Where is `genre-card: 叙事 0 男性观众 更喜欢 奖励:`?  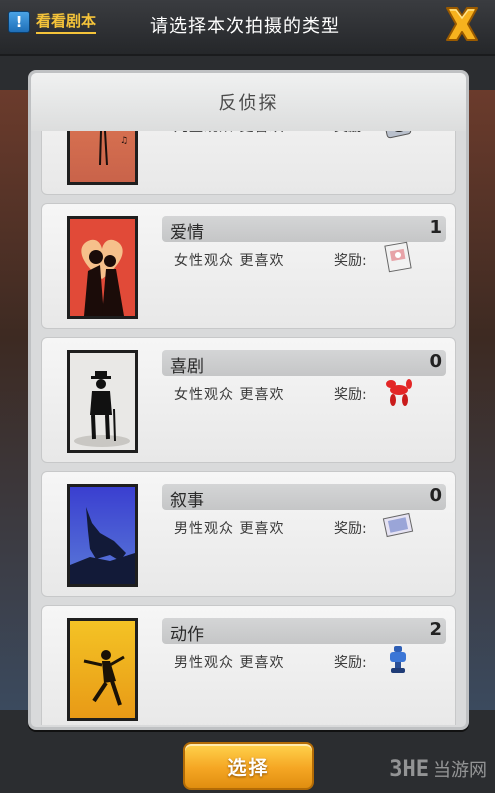 genre-card: 叙事 0 男性观众 更喜欢 奖励: is located at coordinates (248, 534).